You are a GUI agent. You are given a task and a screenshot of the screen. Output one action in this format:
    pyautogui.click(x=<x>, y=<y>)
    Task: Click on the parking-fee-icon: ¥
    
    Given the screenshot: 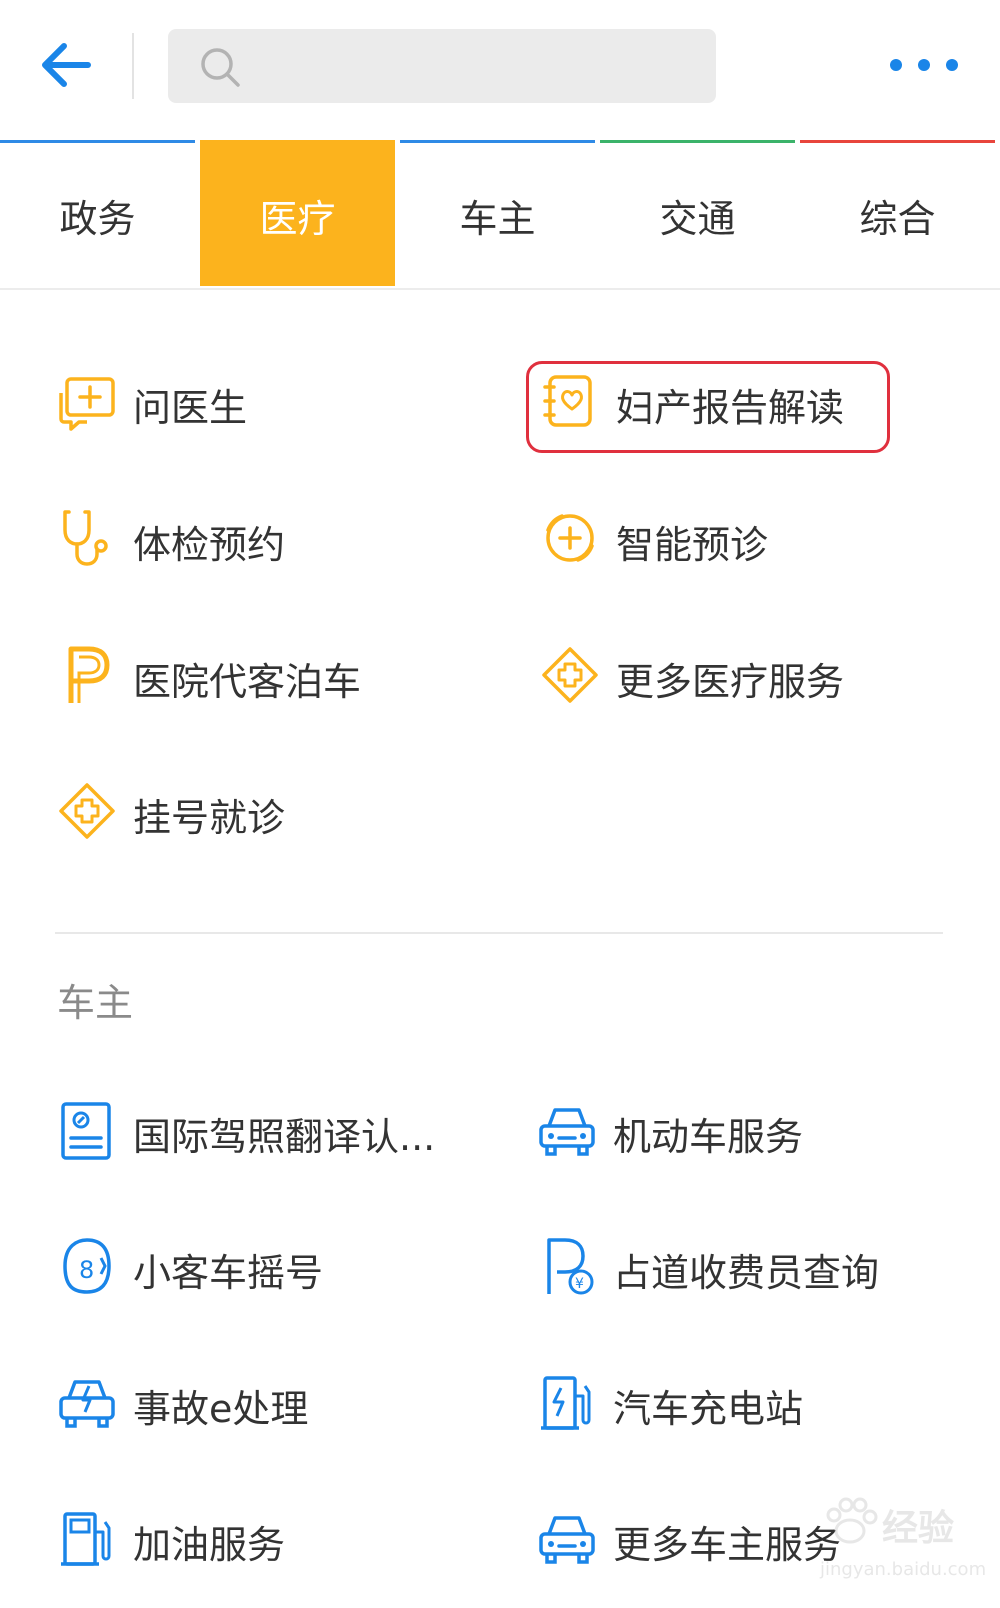 What is the action you would take?
    pyautogui.click(x=570, y=1266)
    